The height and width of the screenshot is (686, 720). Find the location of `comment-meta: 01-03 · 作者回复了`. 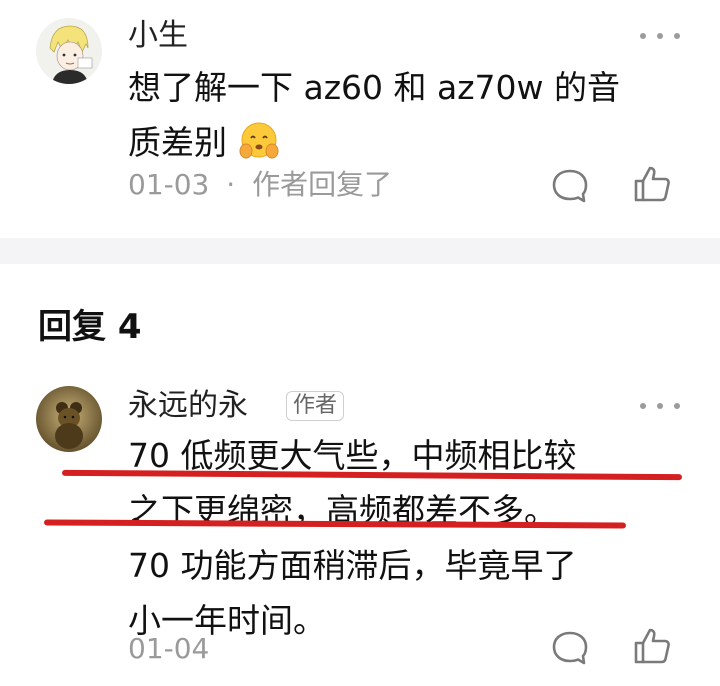

comment-meta: 01-03 · 作者回复了 is located at coordinates (260, 185).